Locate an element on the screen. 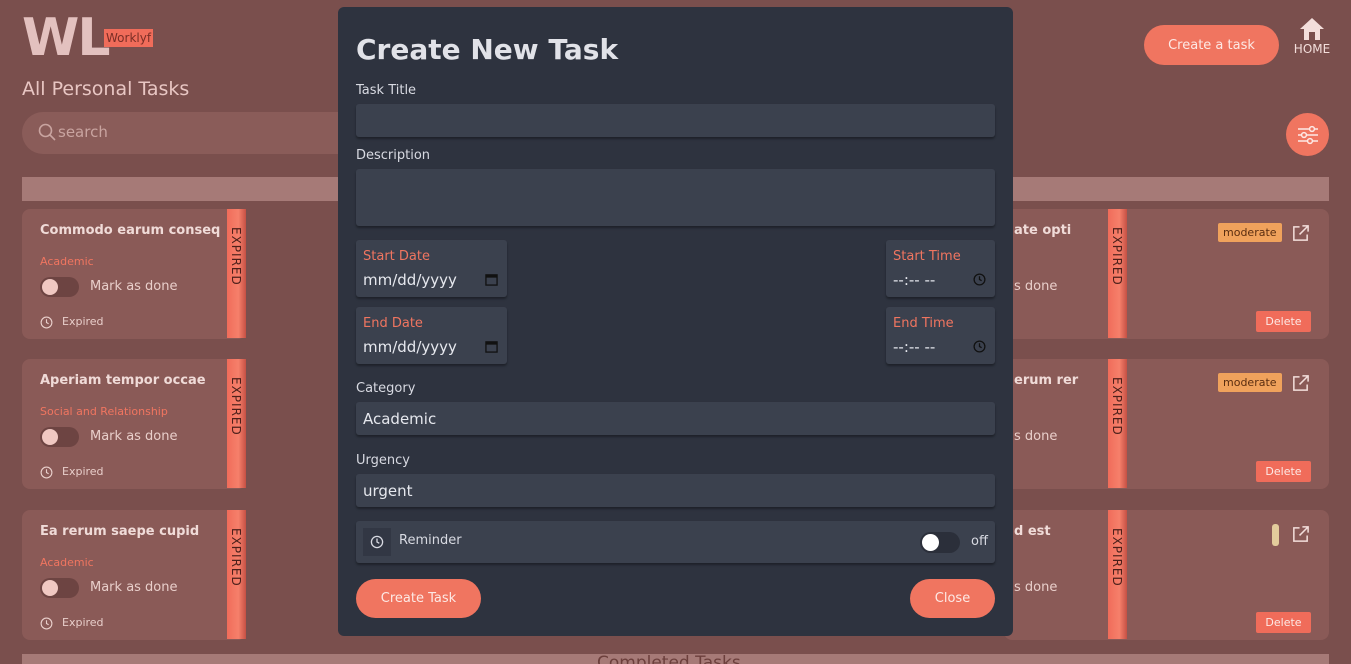  logo-badge: Worklyf is located at coordinates (129, 38).